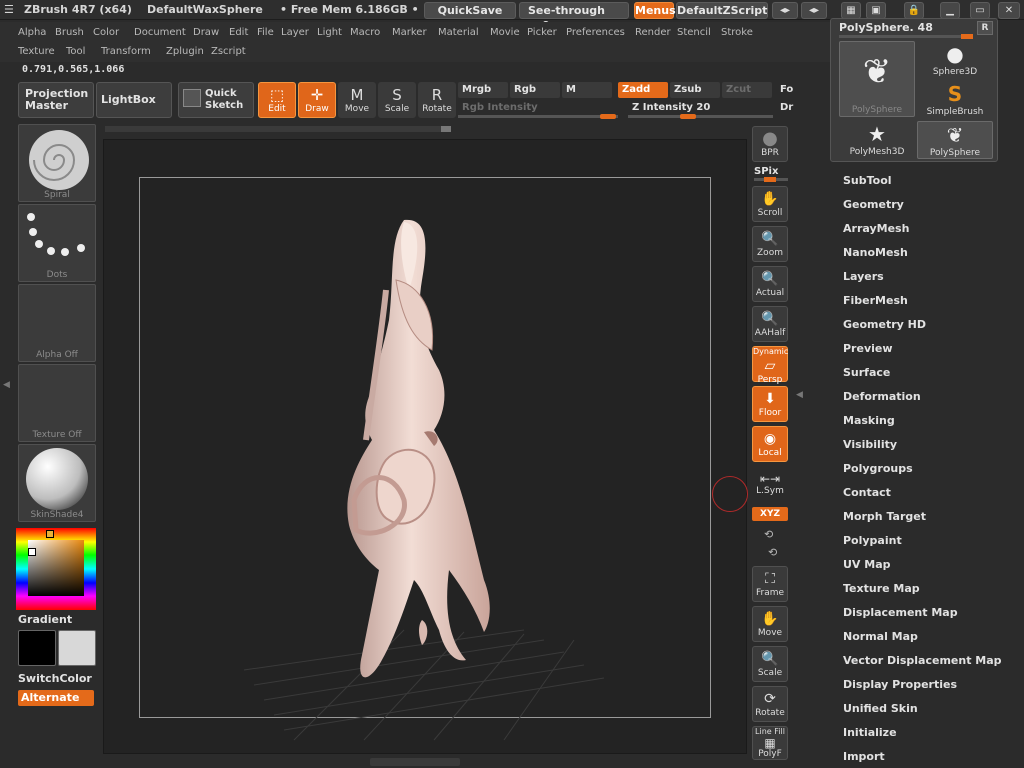  Describe the element at coordinates (317, 100) in the screenshot. I see `draw-button: ✛ Draw` at that location.